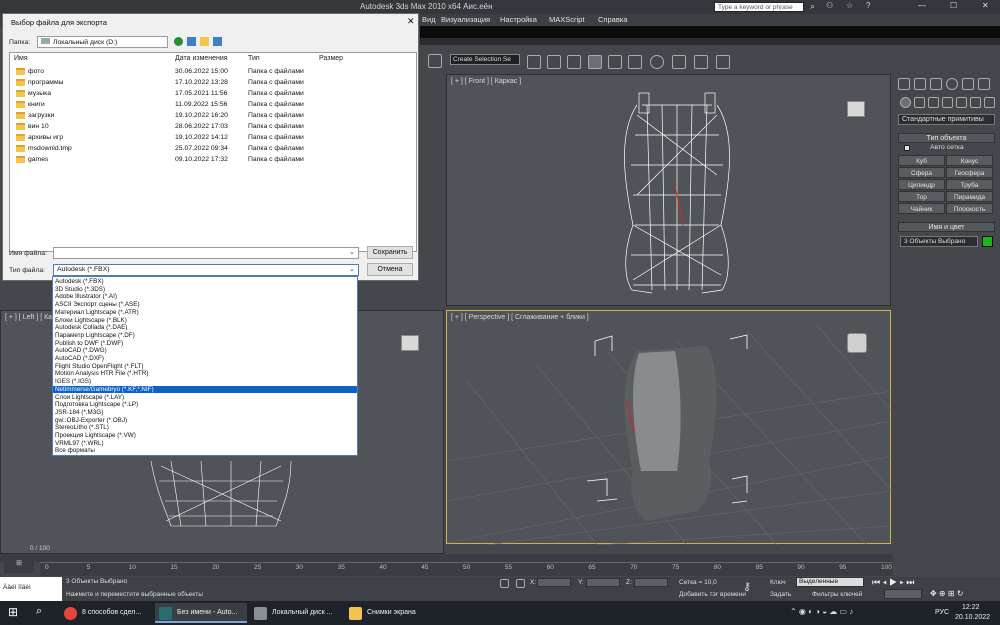 The image size is (1000, 625). Describe the element at coordinates (830, 582) in the screenshot. I see `key-mode-dropdown: Выделенные` at that location.